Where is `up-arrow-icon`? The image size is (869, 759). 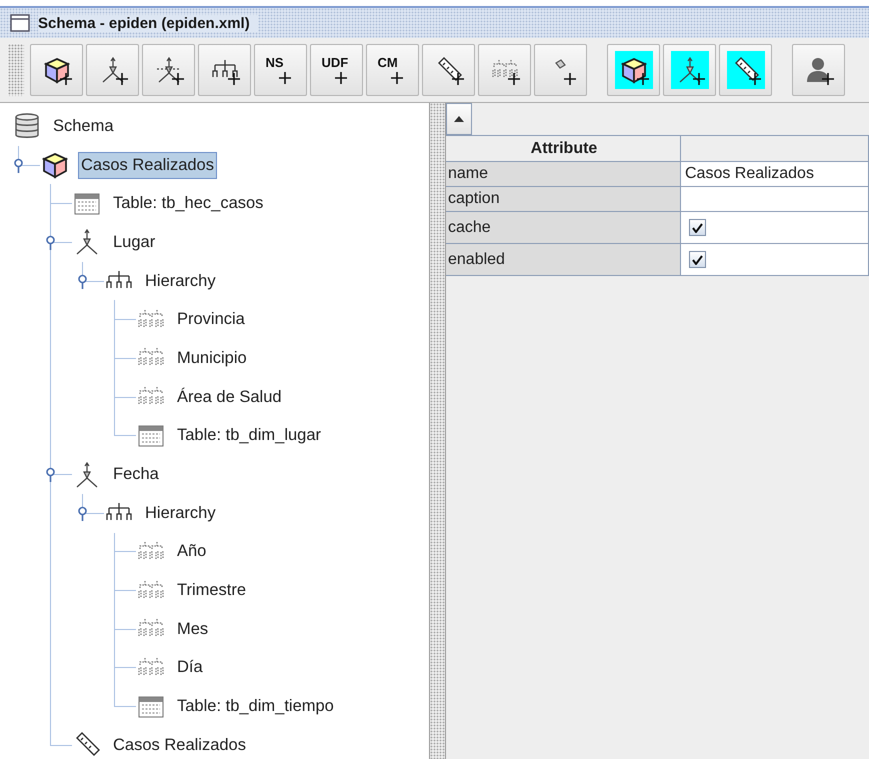 up-arrow-icon is located at coordinates (459, 119).